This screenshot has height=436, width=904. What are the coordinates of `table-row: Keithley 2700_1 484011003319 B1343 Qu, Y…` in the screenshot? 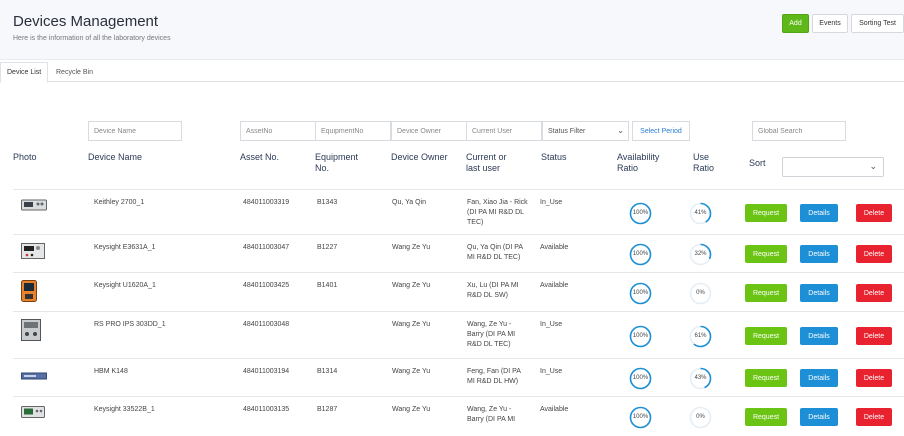 It's located at (458, 211).